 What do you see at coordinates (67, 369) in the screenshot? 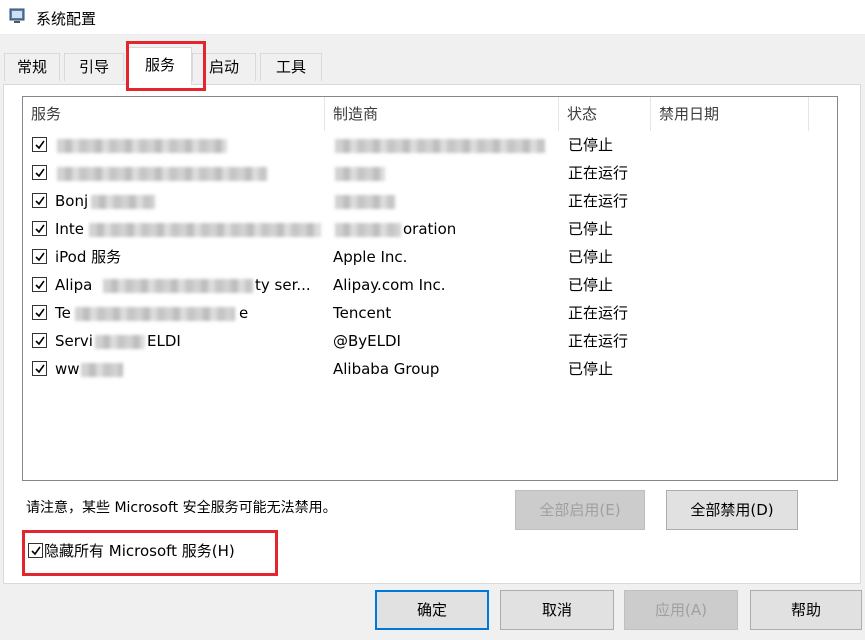
I see `service-name: ww` at bounding box center [67, 369].